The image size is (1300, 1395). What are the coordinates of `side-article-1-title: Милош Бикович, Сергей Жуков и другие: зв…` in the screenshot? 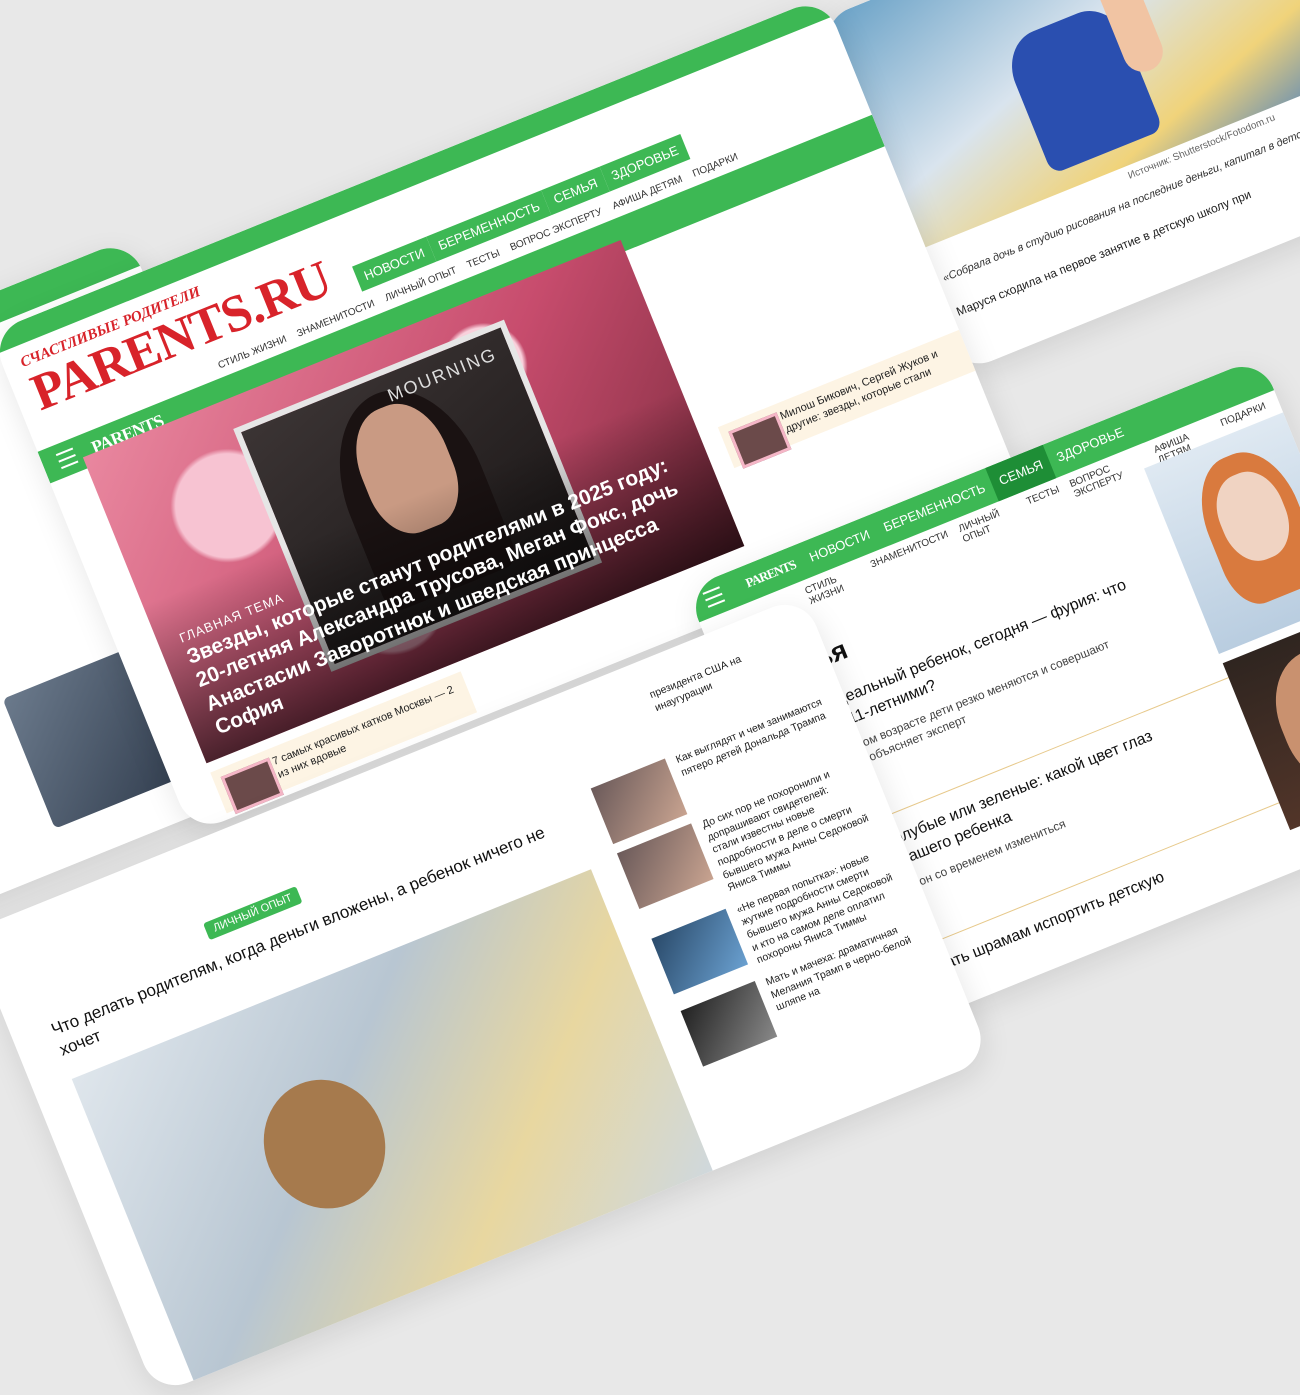 It's located at (859, 392).